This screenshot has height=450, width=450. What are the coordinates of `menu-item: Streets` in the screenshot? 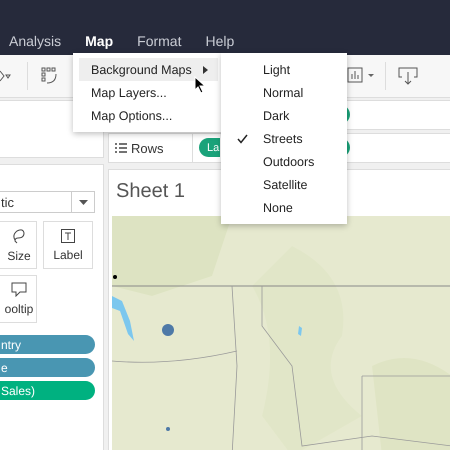 It's located at (284, 138).